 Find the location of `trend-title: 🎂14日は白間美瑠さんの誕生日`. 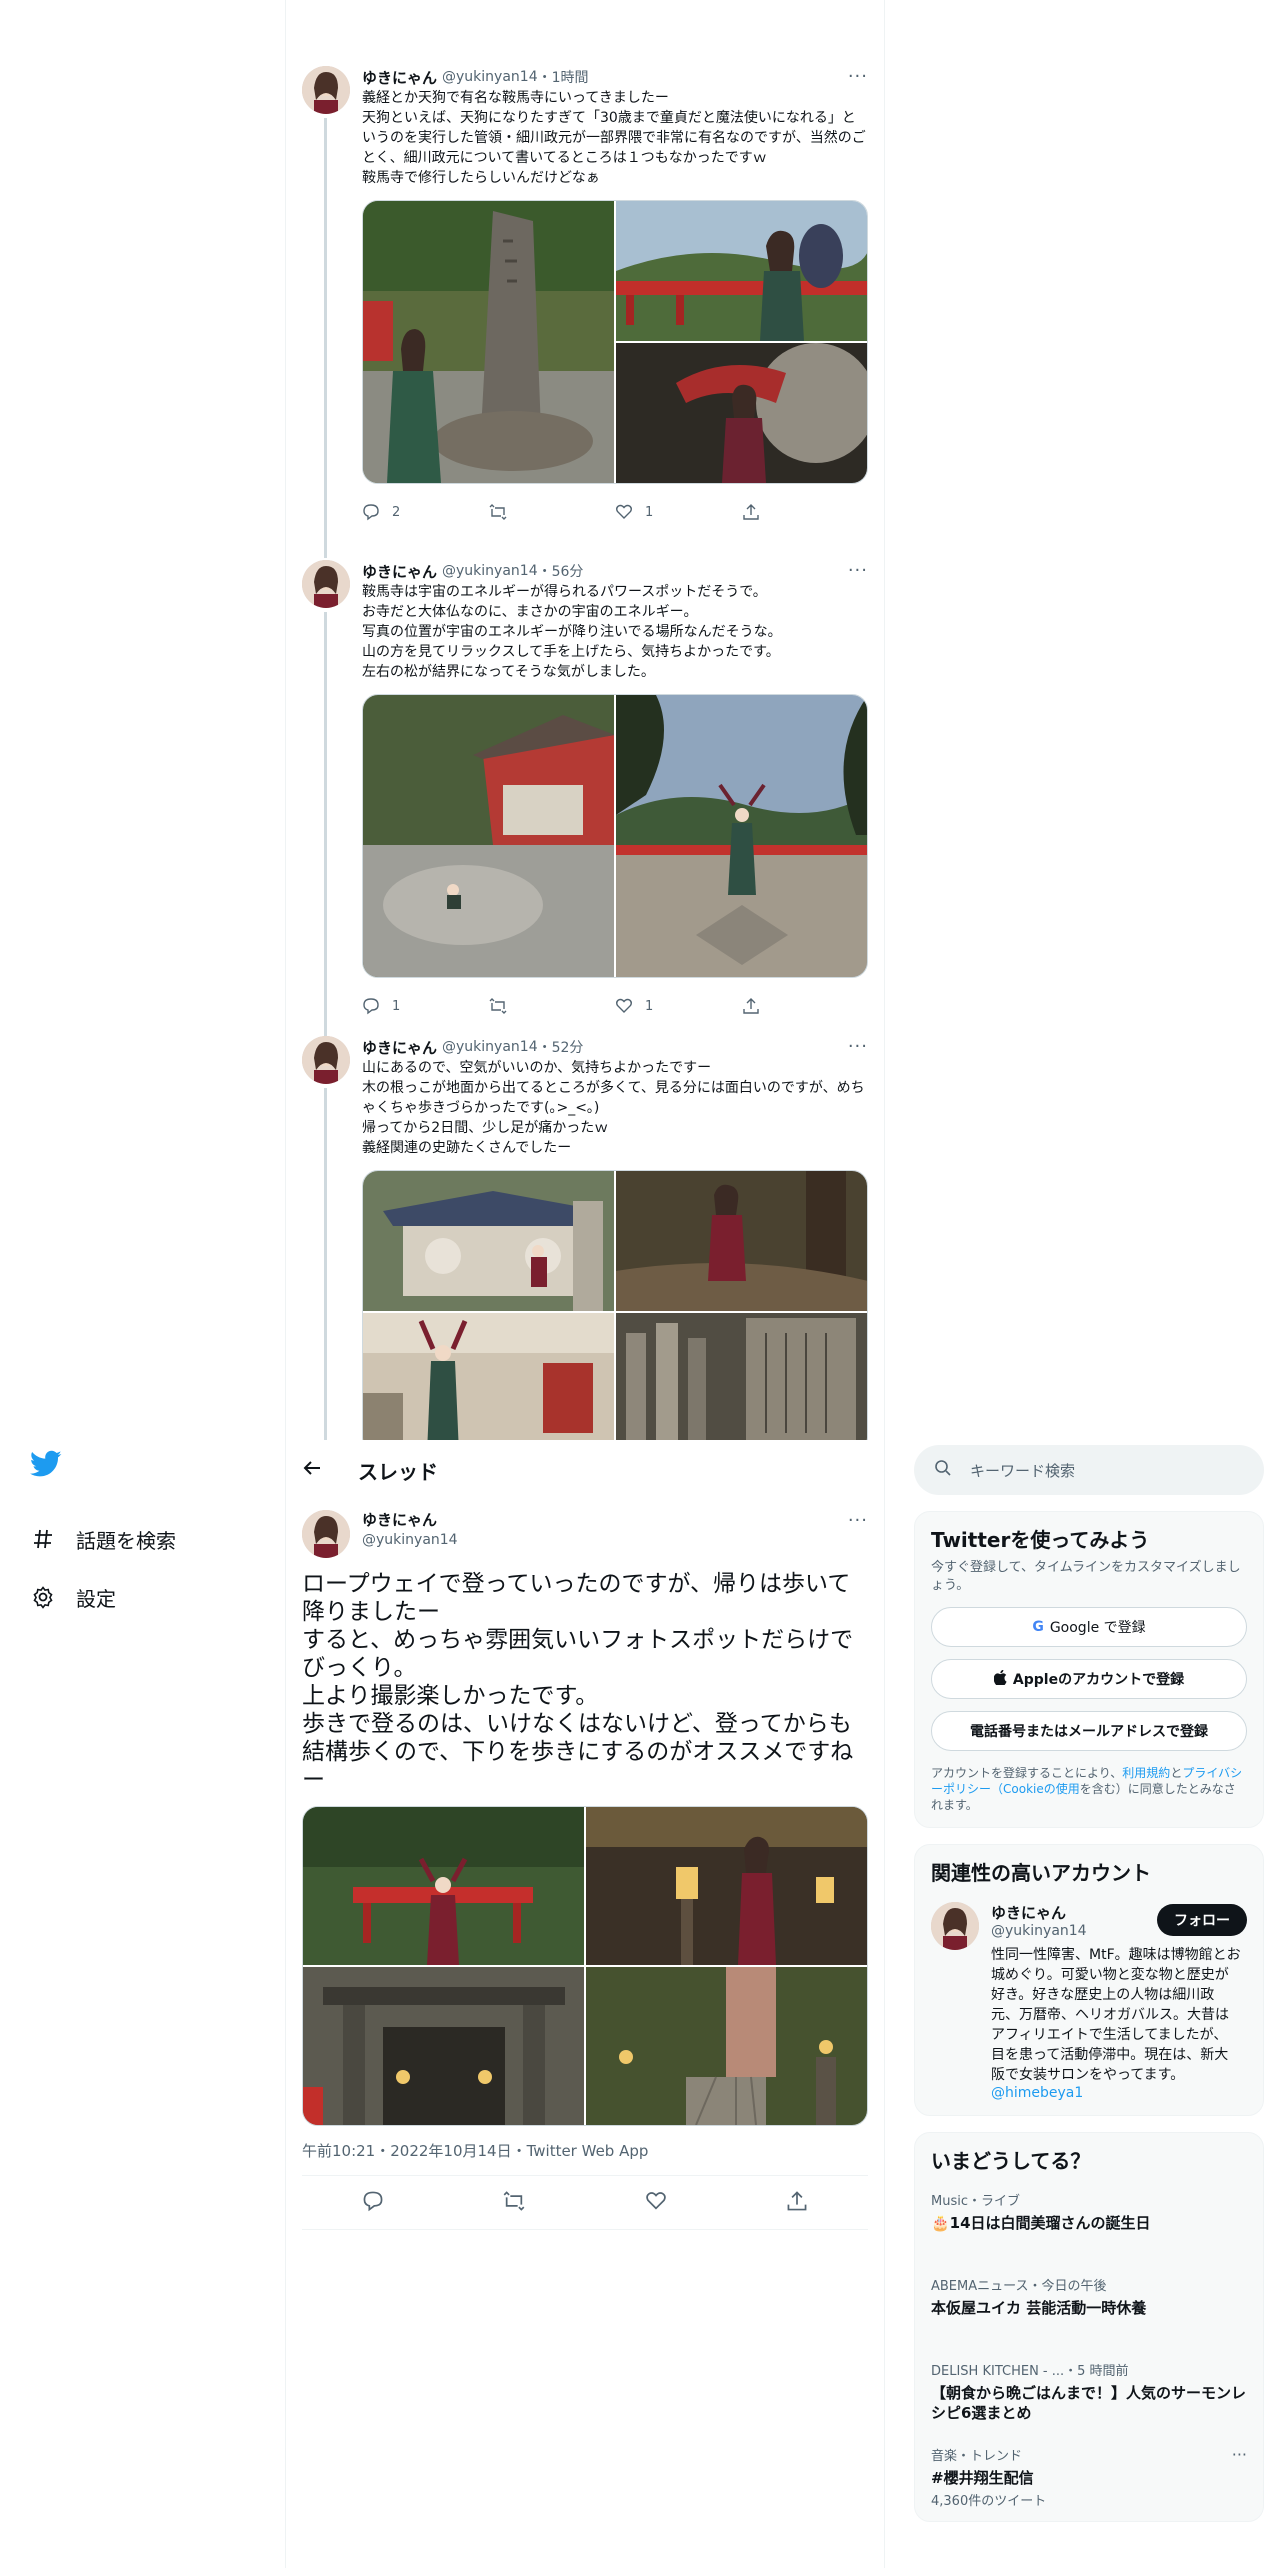

trend-title: 🎂14日は白間美瑠さんの誕生日 is located at coordinates (1041, 2223).